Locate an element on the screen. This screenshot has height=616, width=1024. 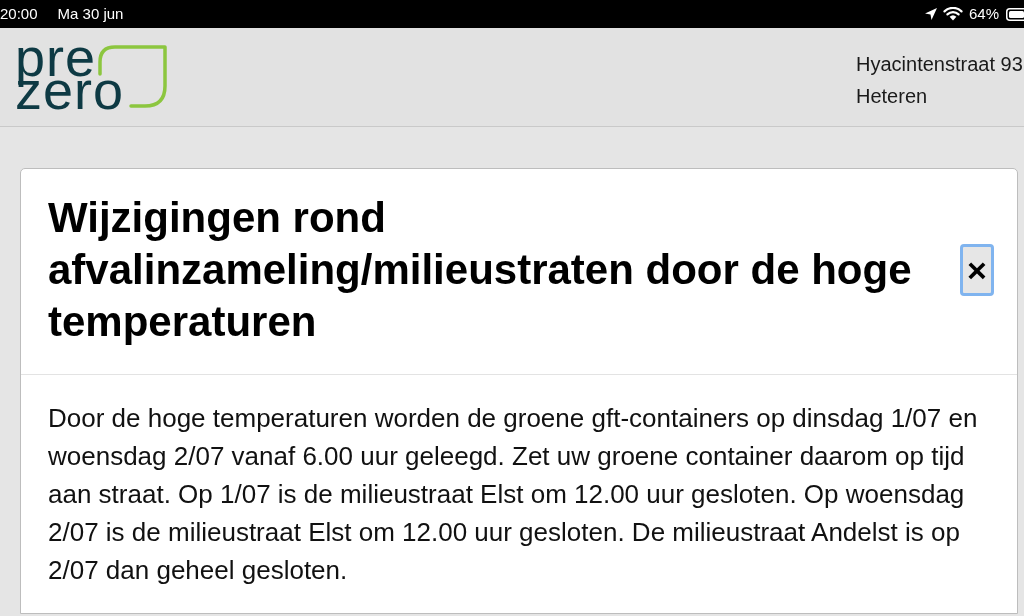
close-button: × is located at coordinates (977, 270).